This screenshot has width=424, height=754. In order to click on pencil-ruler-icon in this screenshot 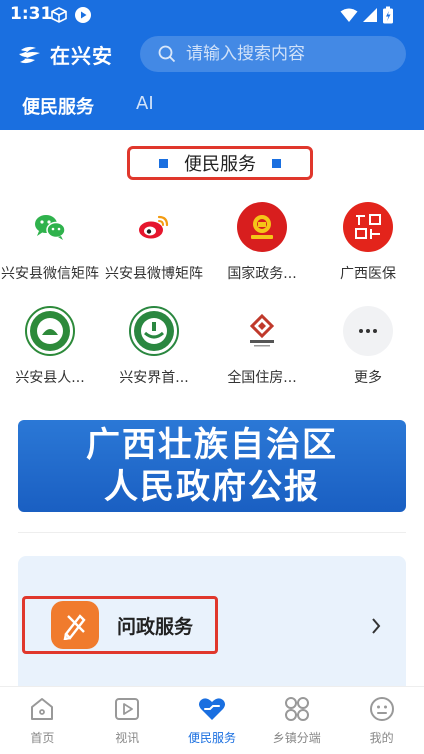, I will do `click(75, 625)`.